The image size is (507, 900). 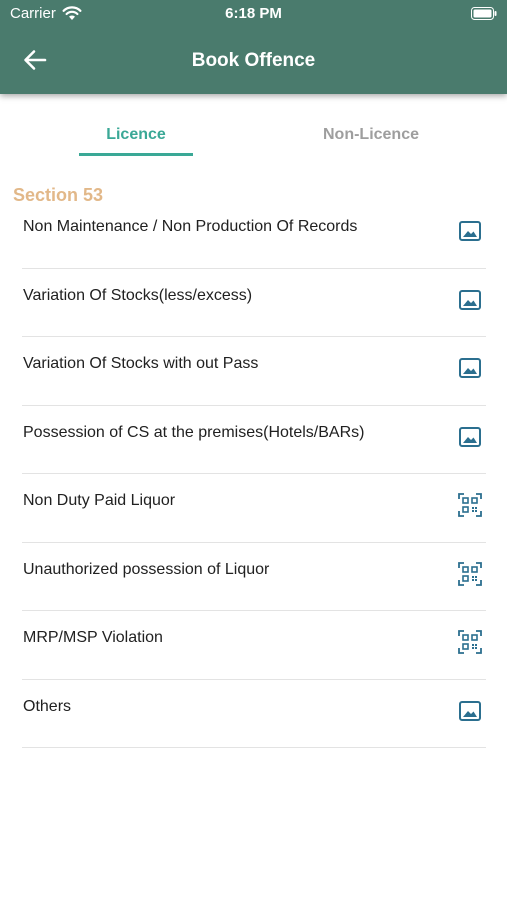 I want to click on list-item-label: Unauthorized possession of Liquor, so click(x=146, y=569).